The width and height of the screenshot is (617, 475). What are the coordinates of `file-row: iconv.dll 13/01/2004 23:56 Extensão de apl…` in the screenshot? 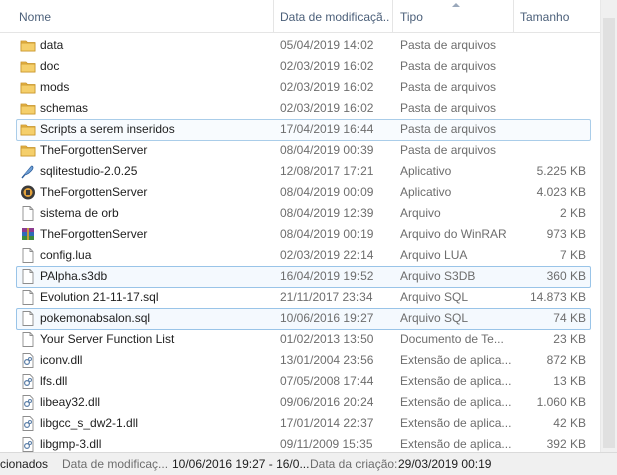 It's located at (300, 360).